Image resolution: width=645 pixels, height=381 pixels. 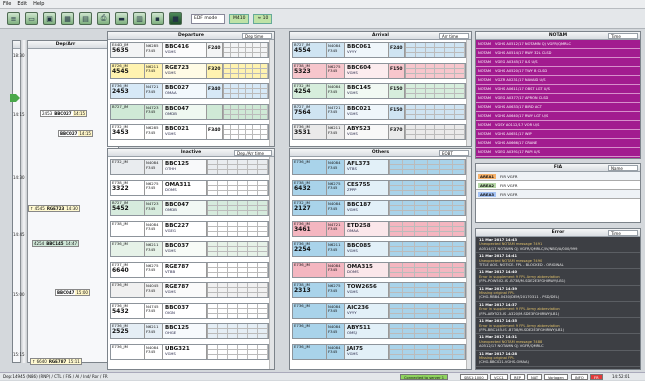 What do you see at coordinates (271, 263) in the screenshot?
I see `inactive-scrollbar` at bounding box center [271, 263].